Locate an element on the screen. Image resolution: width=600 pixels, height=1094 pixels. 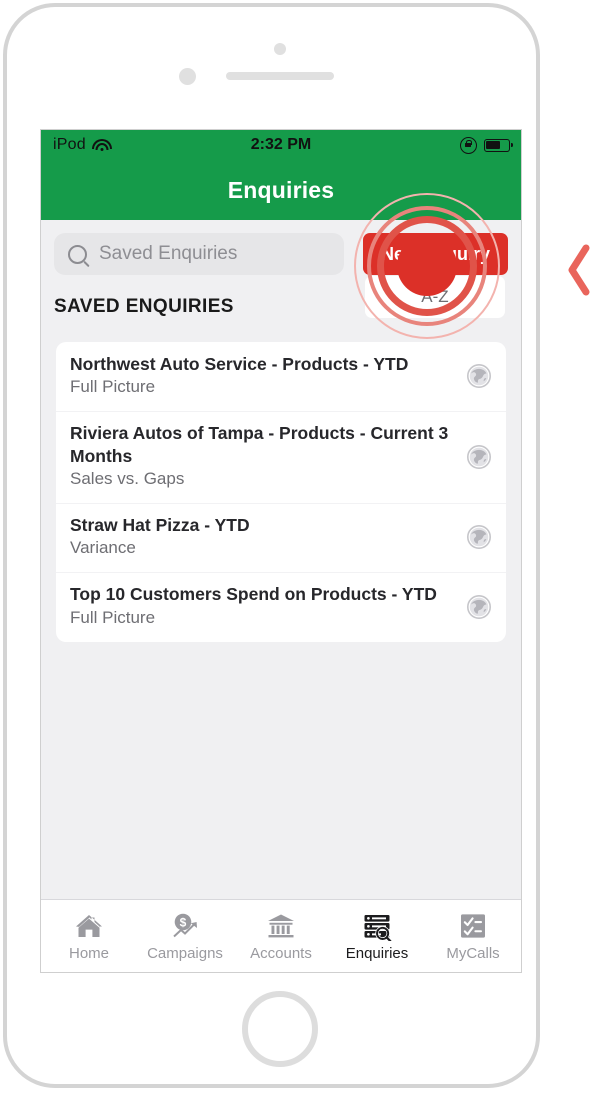
chevron-left-icon is located at coordinates (579, 270).